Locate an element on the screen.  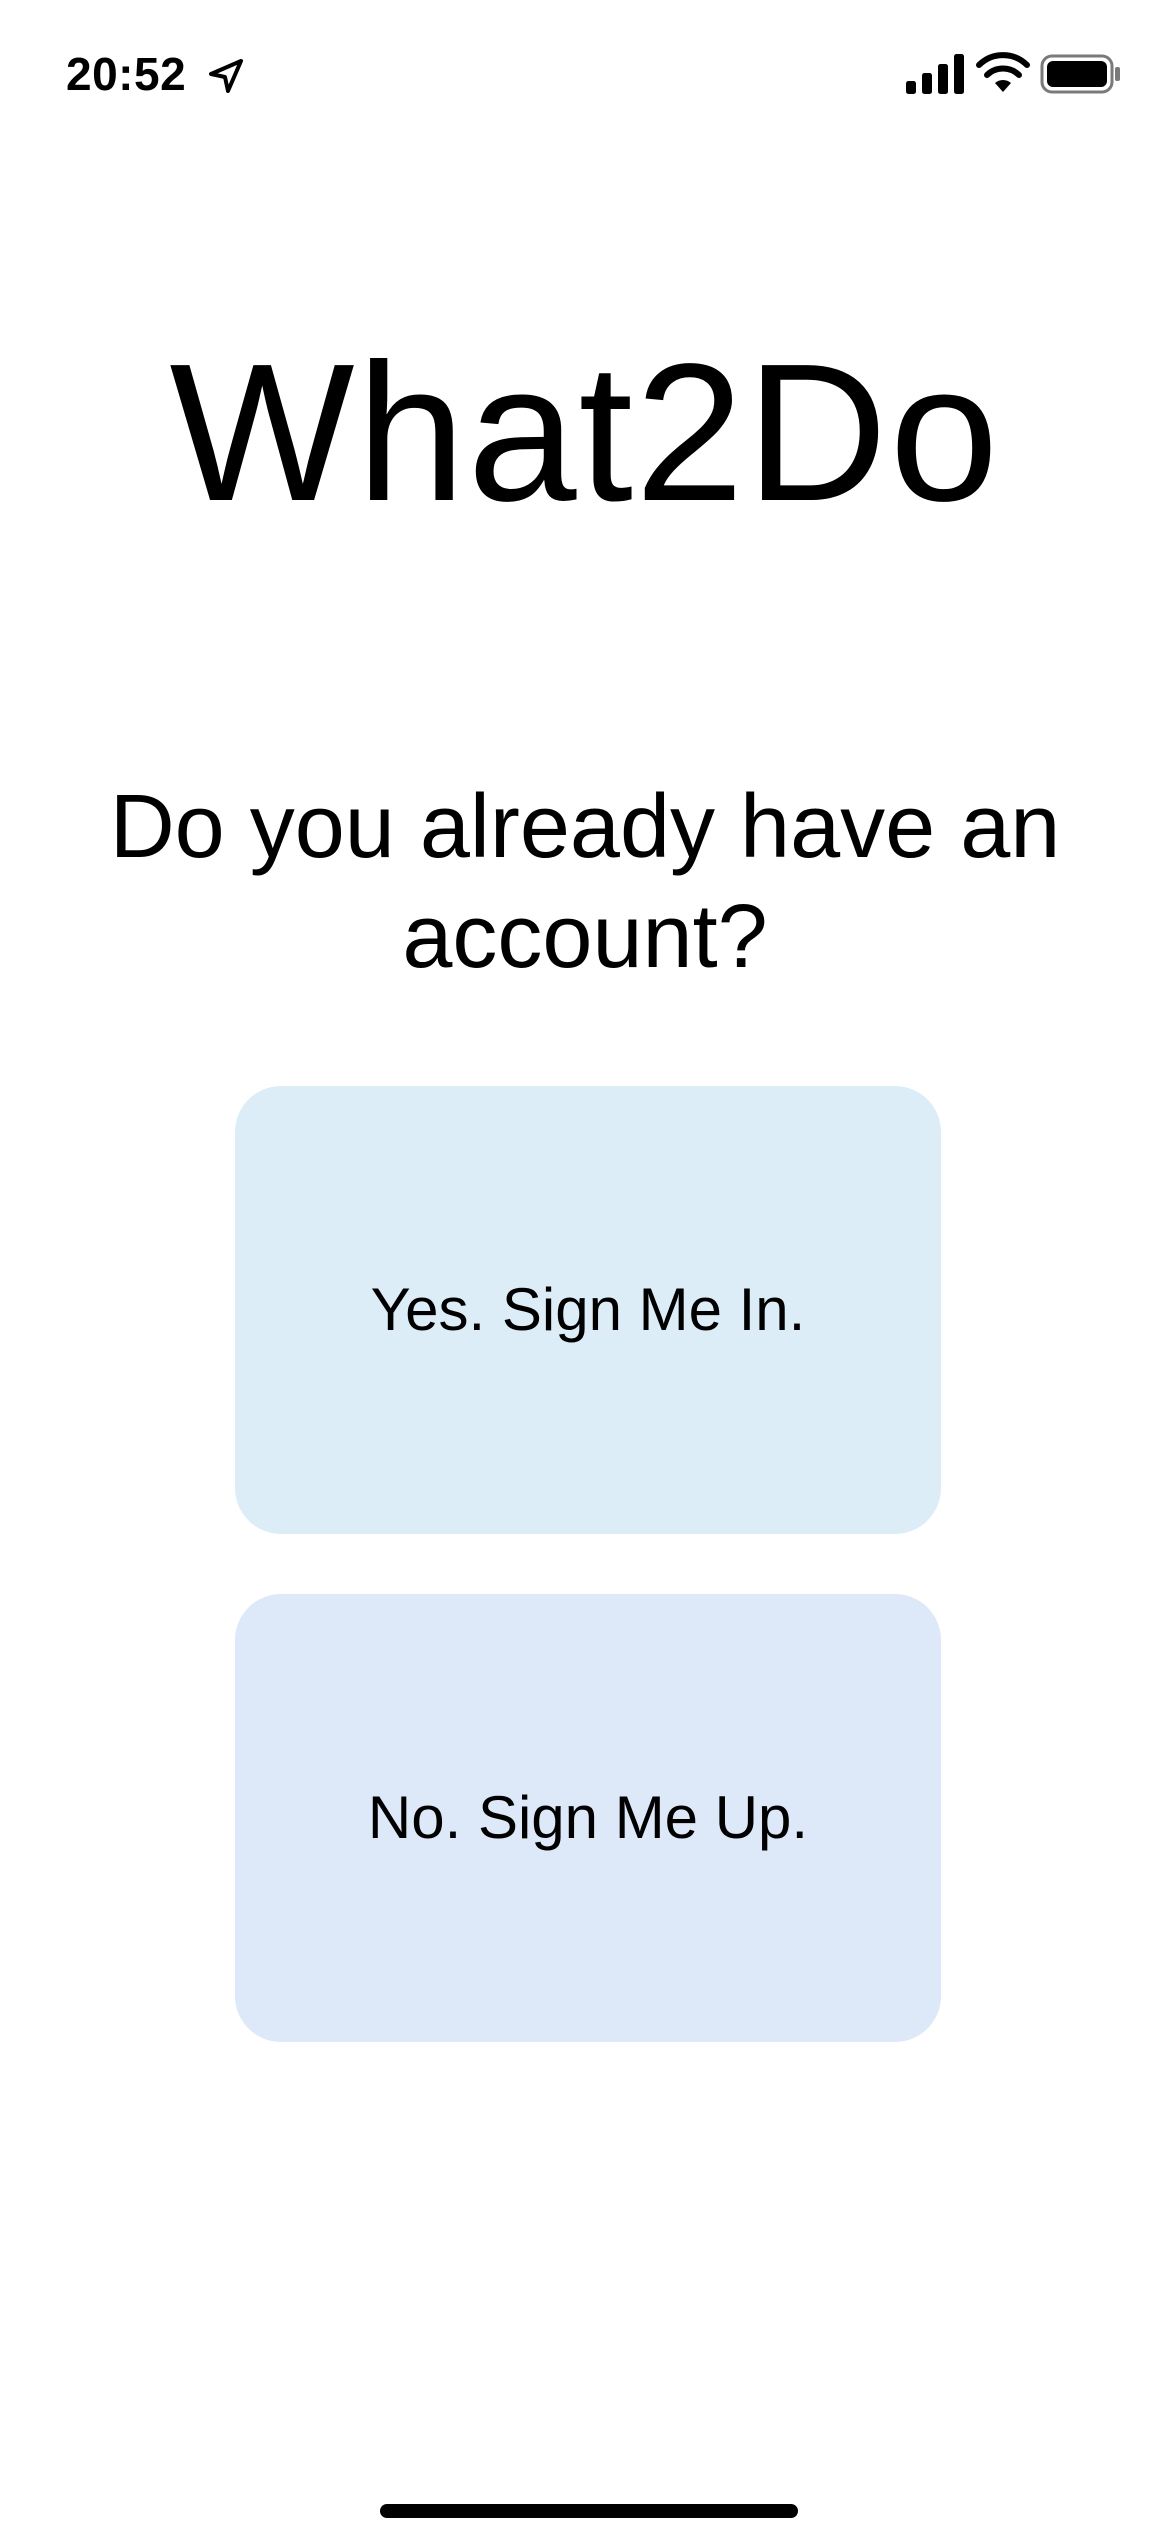
location-arrow-icon is located at coordinates (226, 76).